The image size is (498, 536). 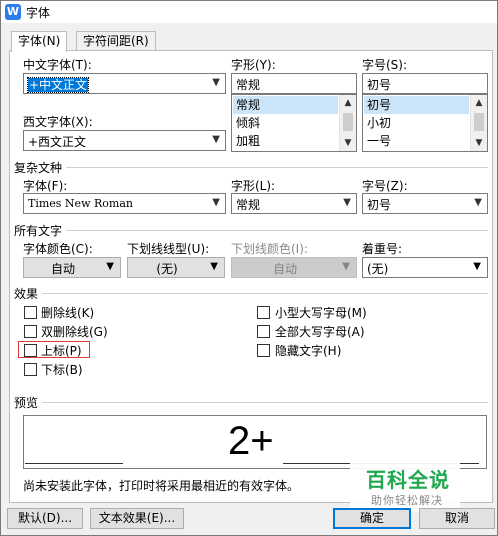 What do you see at coordinates (294, 203) in the screenshot?
I see `complex-style-combo: 常规 ▼` at bounding box center [294, 203].